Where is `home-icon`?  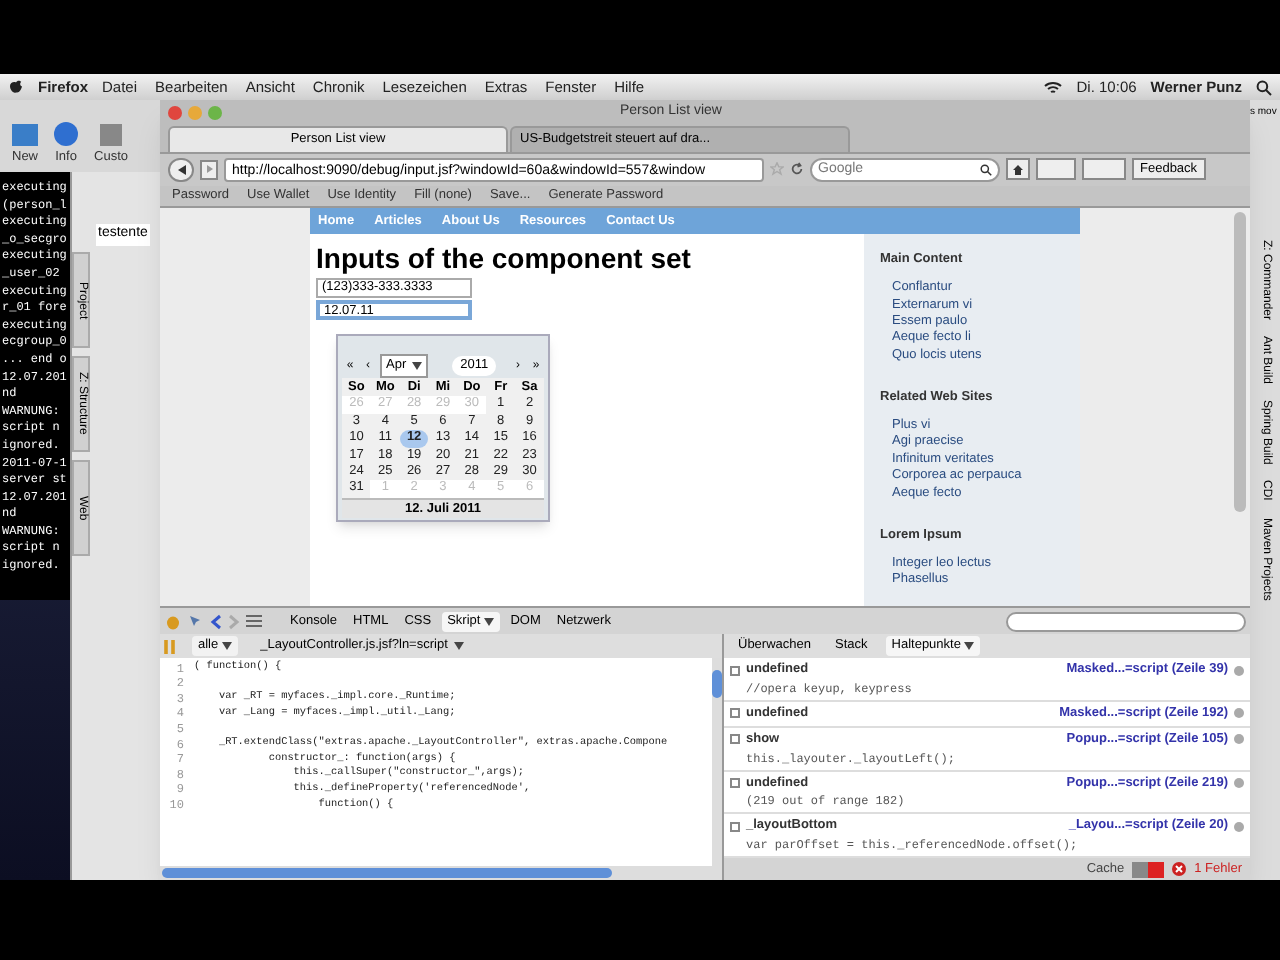
home-icon is located at coordinates (1018, 169).